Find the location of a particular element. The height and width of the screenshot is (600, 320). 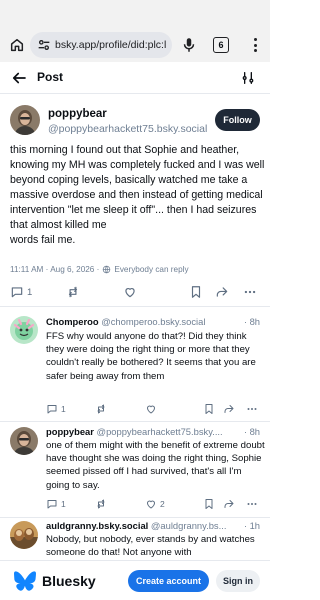

url-text: bsky.app/profile/did:plc:l is located at coordinates (111, 45).